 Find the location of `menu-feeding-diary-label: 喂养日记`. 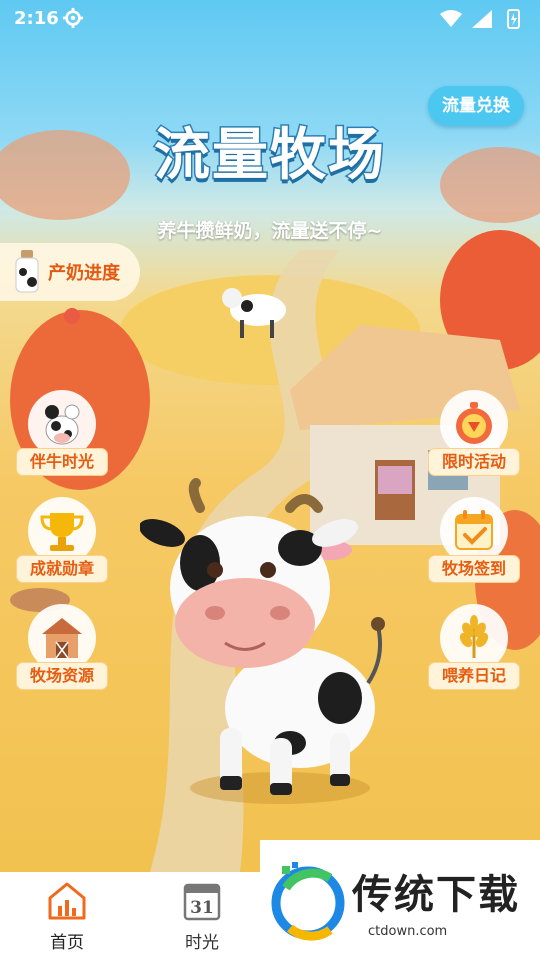

menu-feeding-diary-label: 喂养日记 is located at coordinates (474, 676).